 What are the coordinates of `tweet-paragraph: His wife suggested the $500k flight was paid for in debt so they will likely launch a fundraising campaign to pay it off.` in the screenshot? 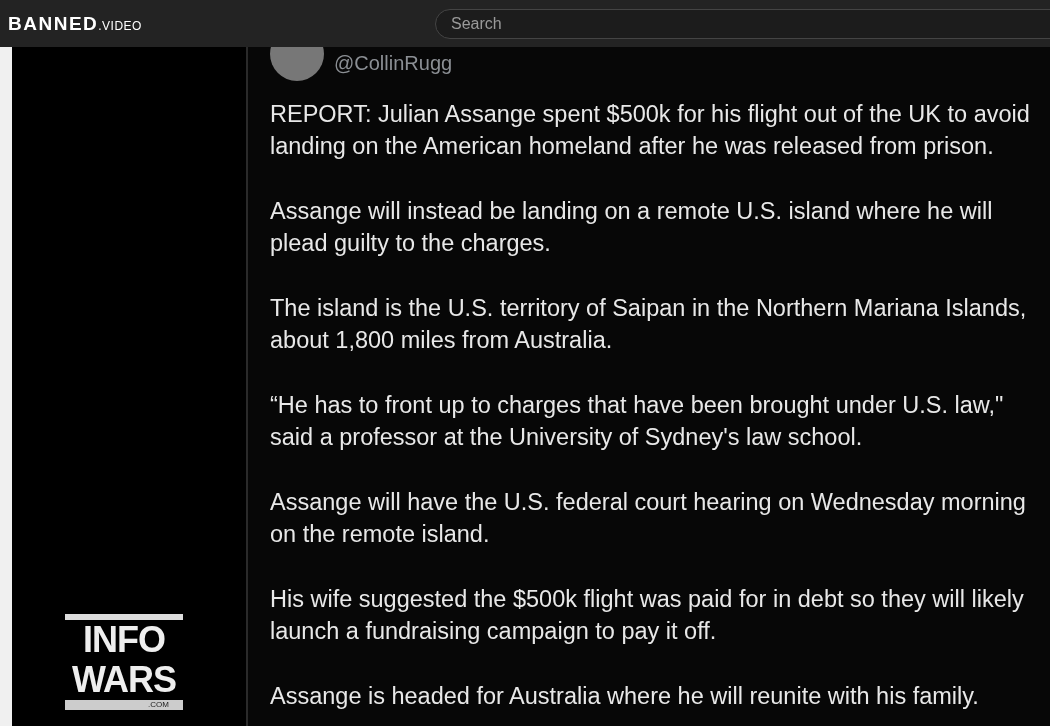 It's located at (647, 615).